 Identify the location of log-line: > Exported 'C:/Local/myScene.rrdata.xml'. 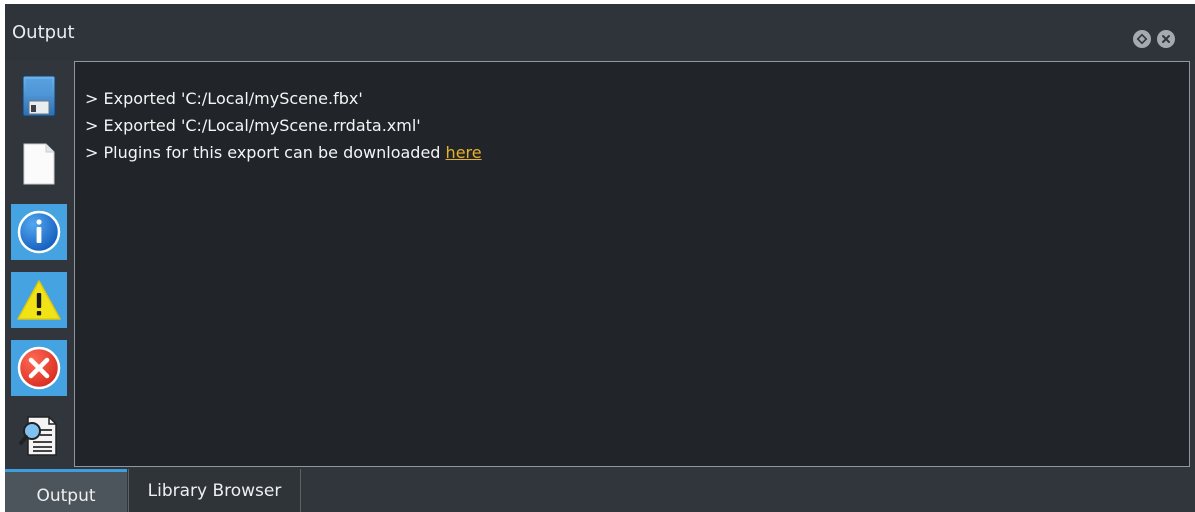
(253, 125).